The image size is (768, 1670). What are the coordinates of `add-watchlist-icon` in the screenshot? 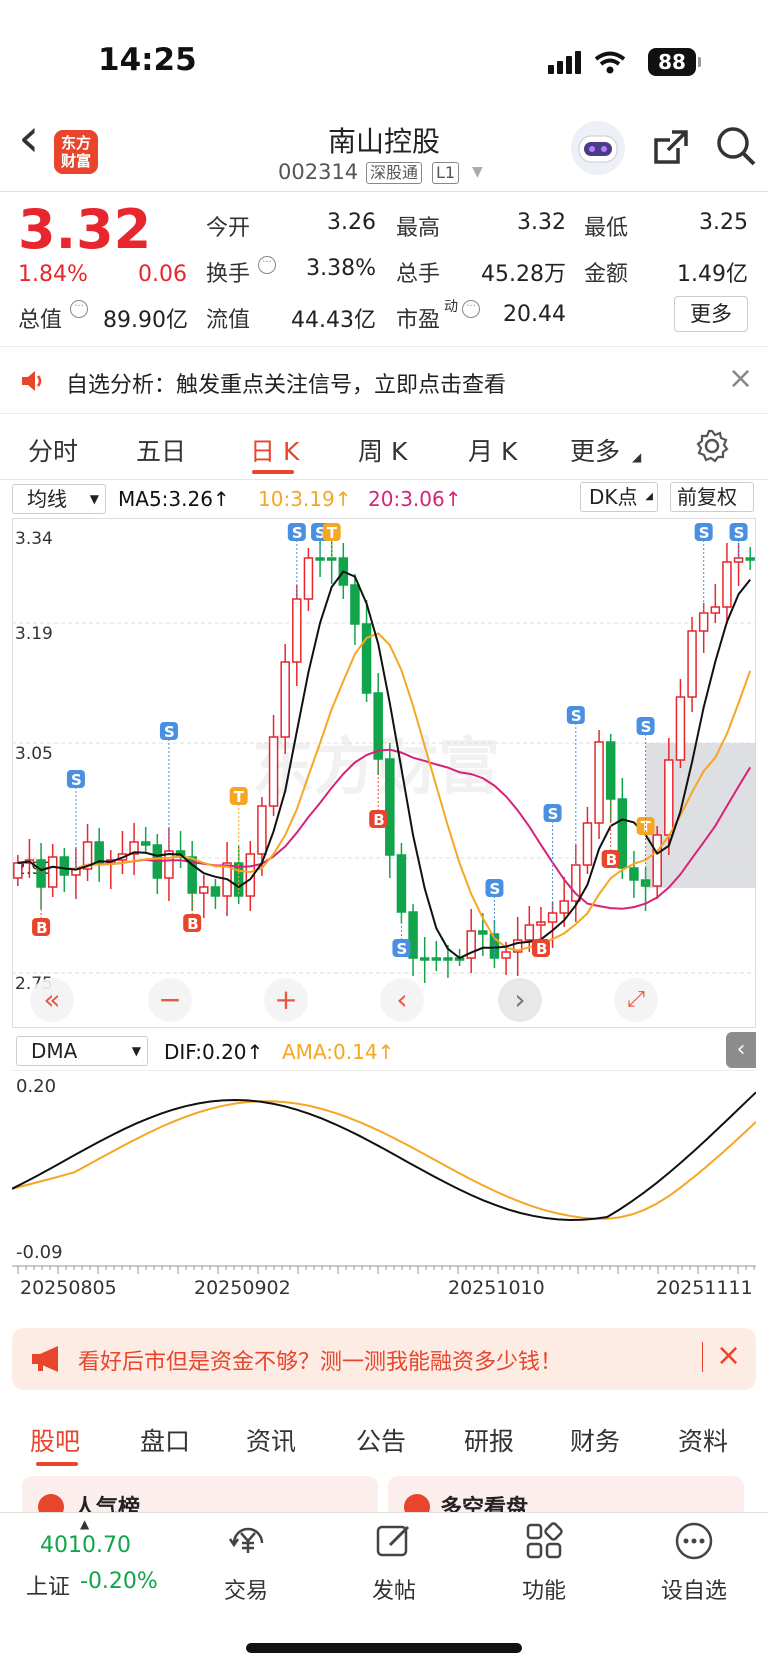 It's located at (694, 1541).